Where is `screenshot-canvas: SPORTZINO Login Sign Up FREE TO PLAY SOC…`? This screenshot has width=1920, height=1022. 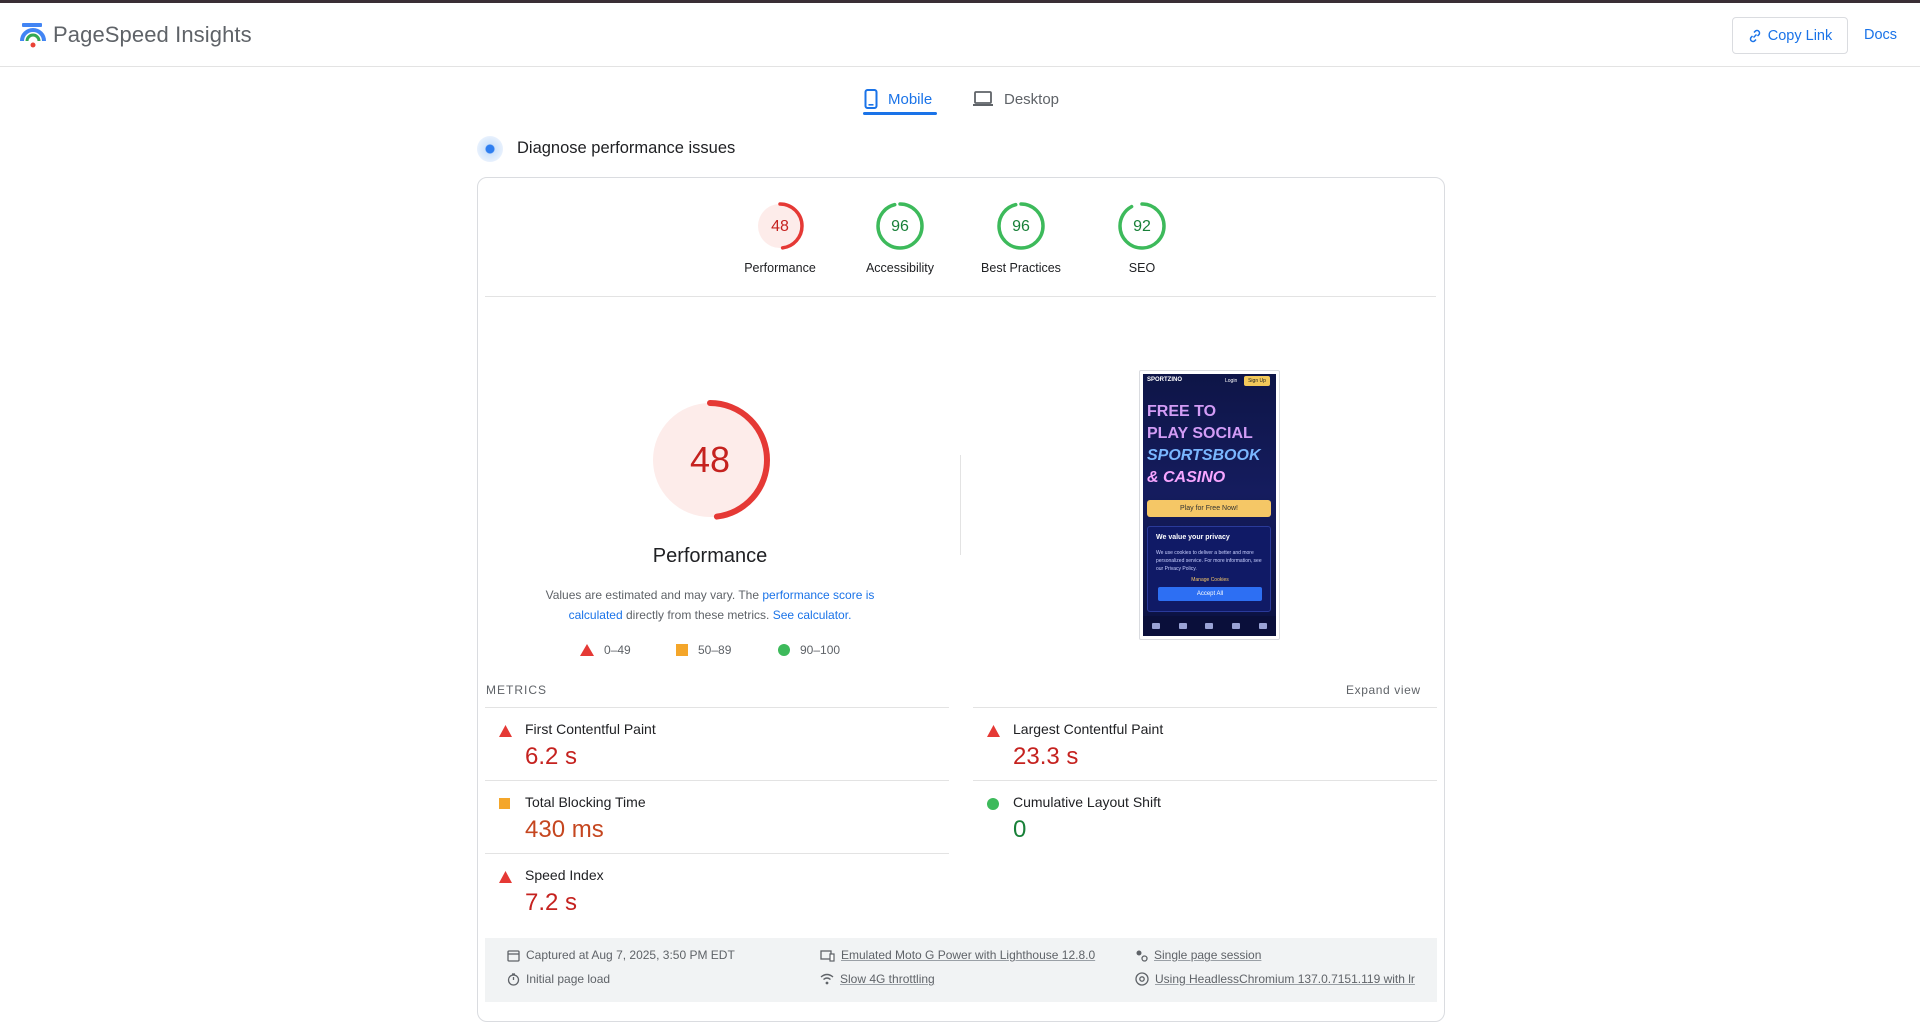
screenshot-canvas: SPORTZINO Login Sign Up FREE TO PLAY SOC… is located at coordinates (1209, 505).